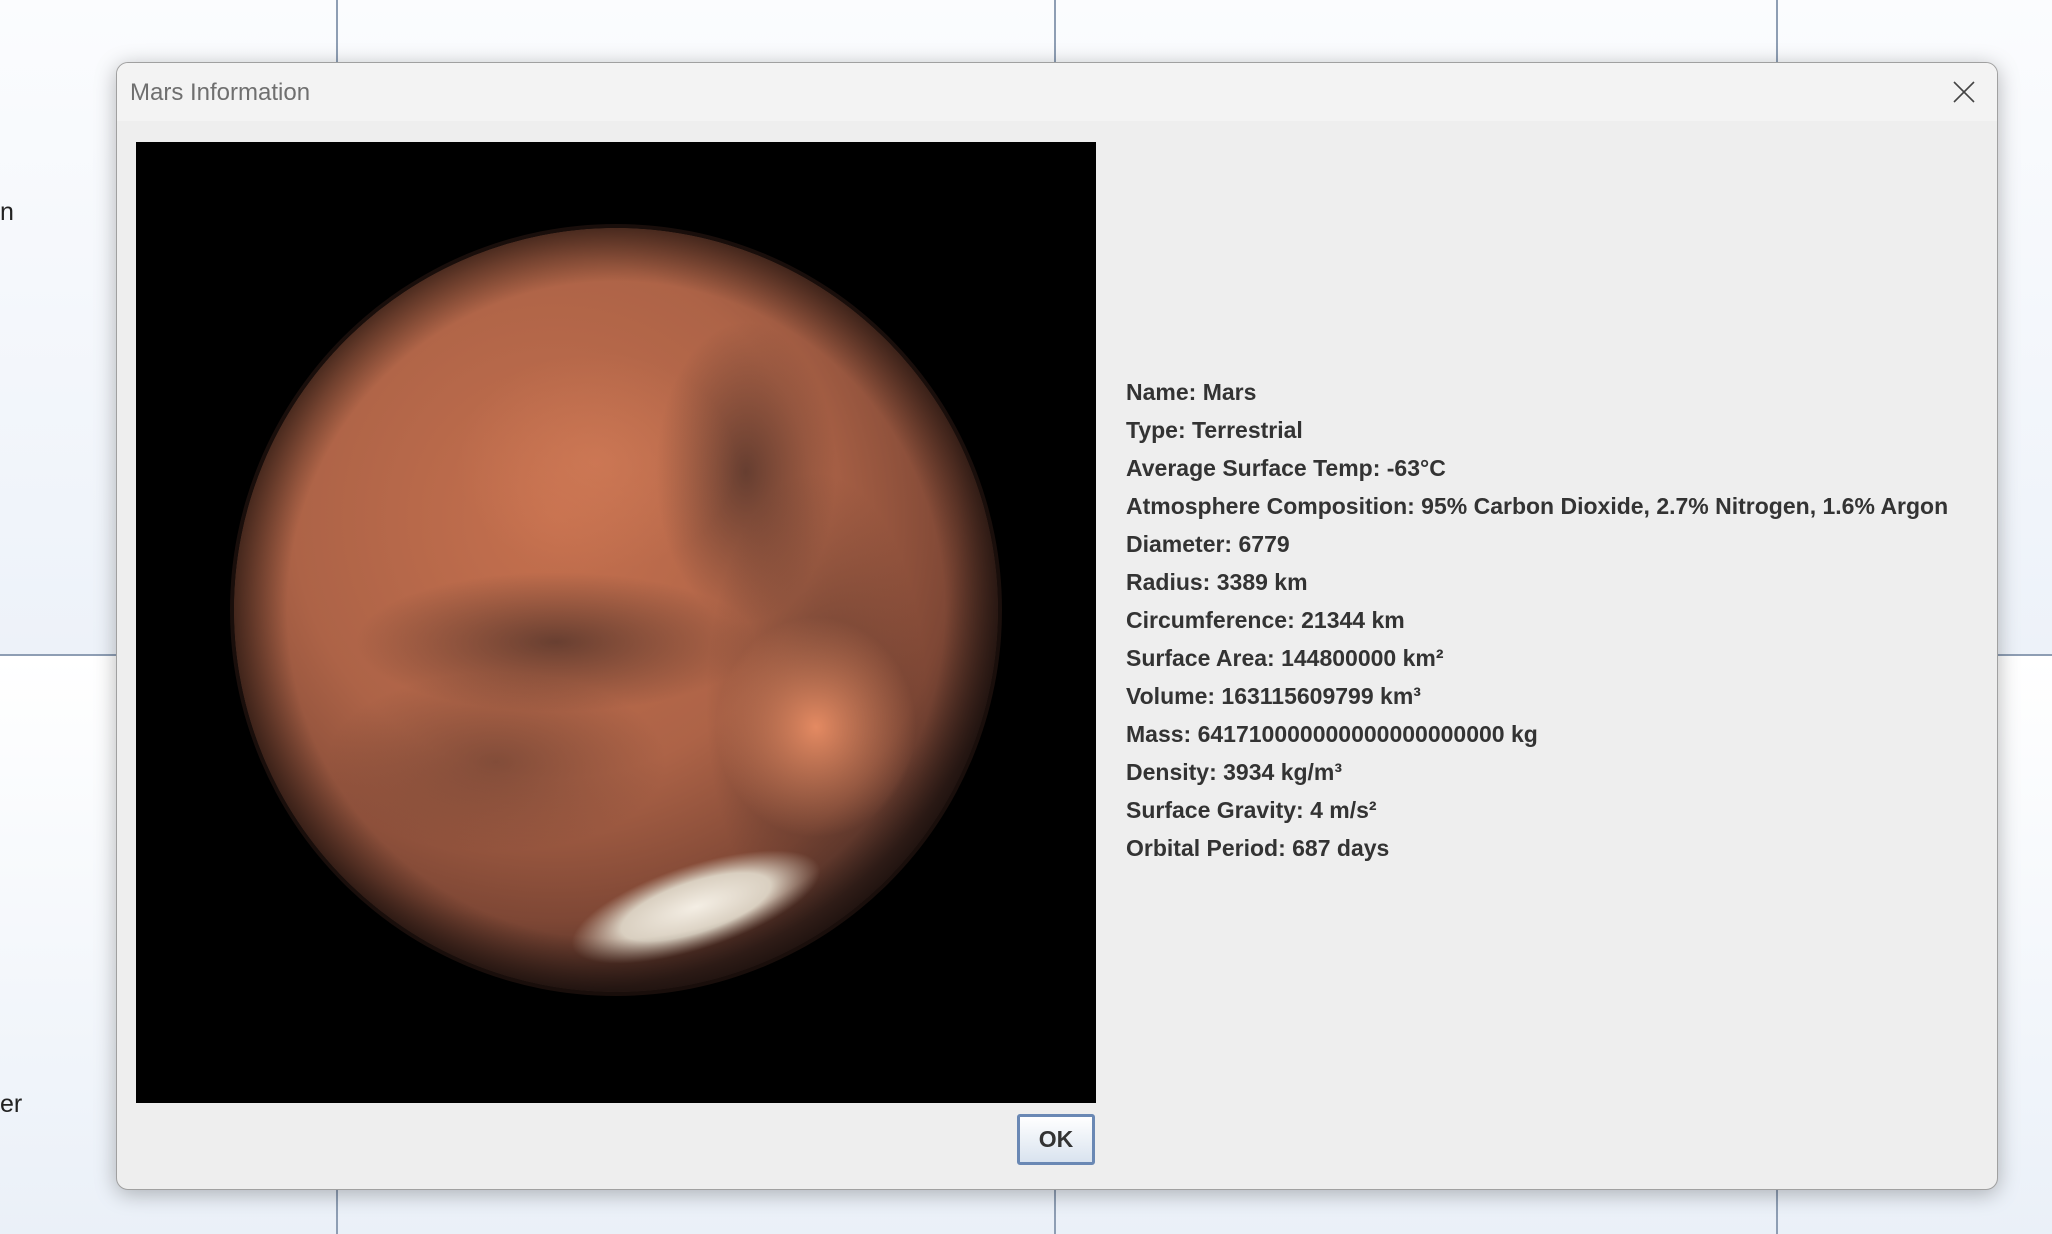 This screenshot has height=1234, width=2052. I want to click on info-type: Type: Terrestrial, so click(1214, 430).